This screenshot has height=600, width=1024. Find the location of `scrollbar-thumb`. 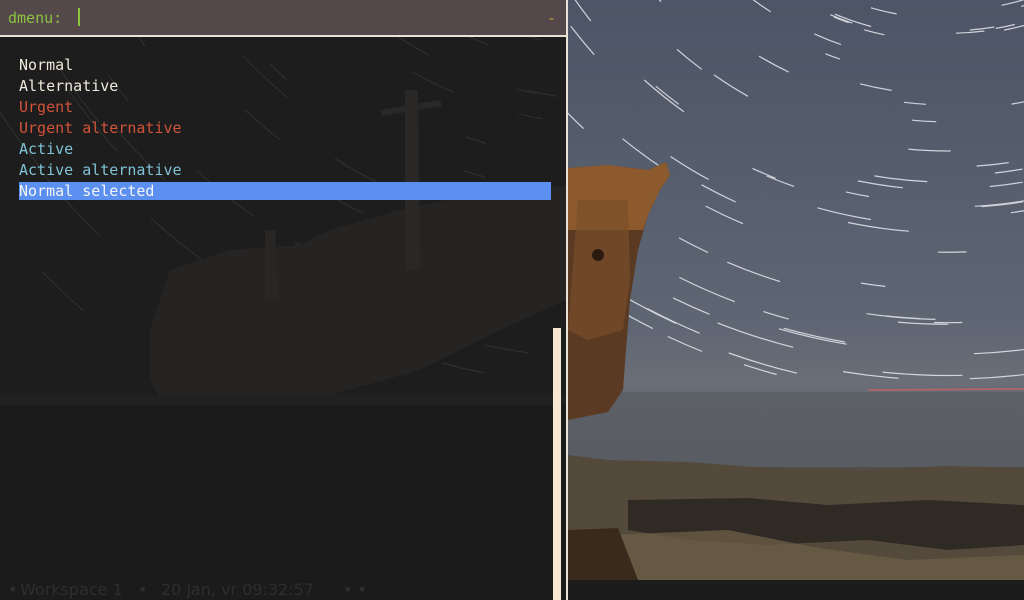

scrollbar-thumb is located at coordinates (557, 464).